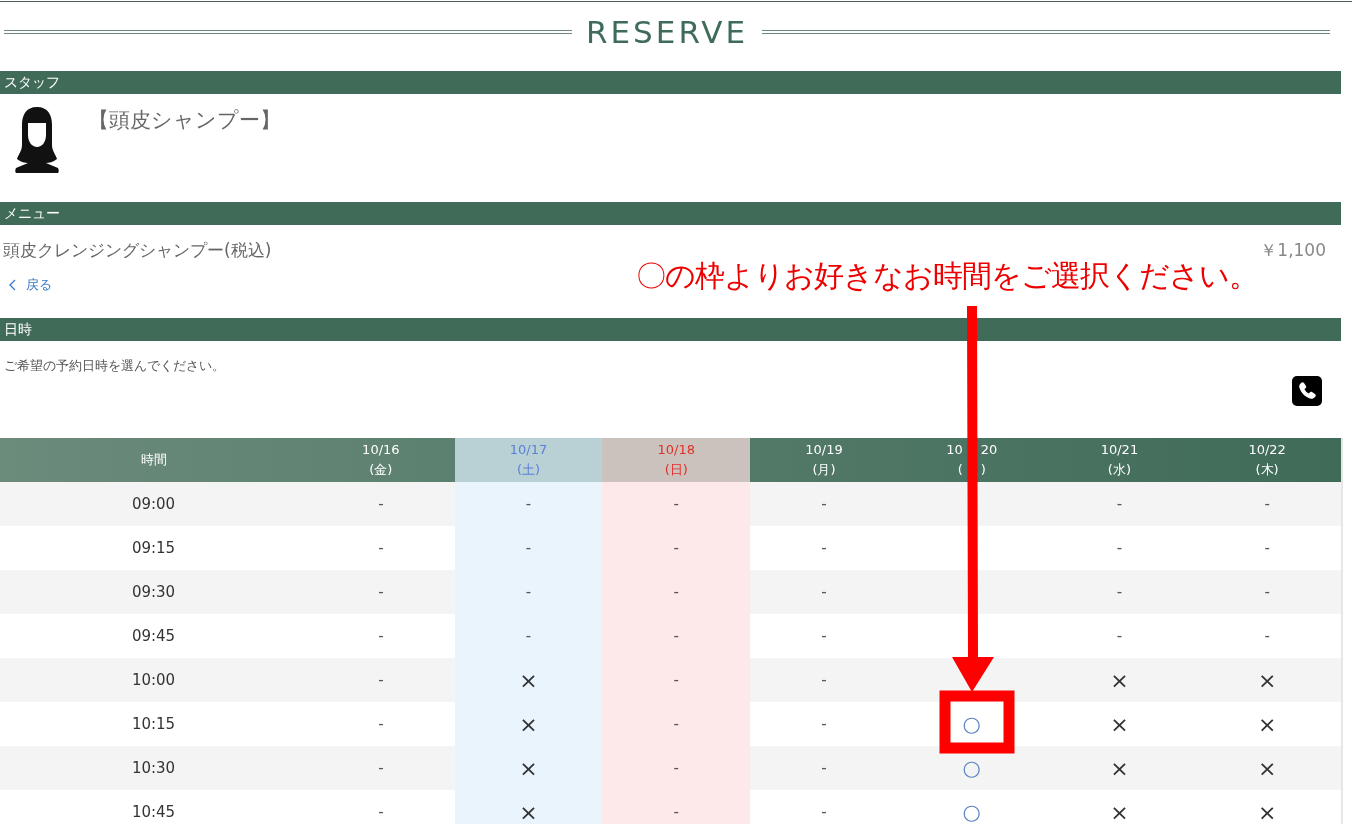 The image size is (1352, 824). Describe the element at coordinates (1267, 460) in the screenshot. I see `date-header: 10/22 (木)` at that location.